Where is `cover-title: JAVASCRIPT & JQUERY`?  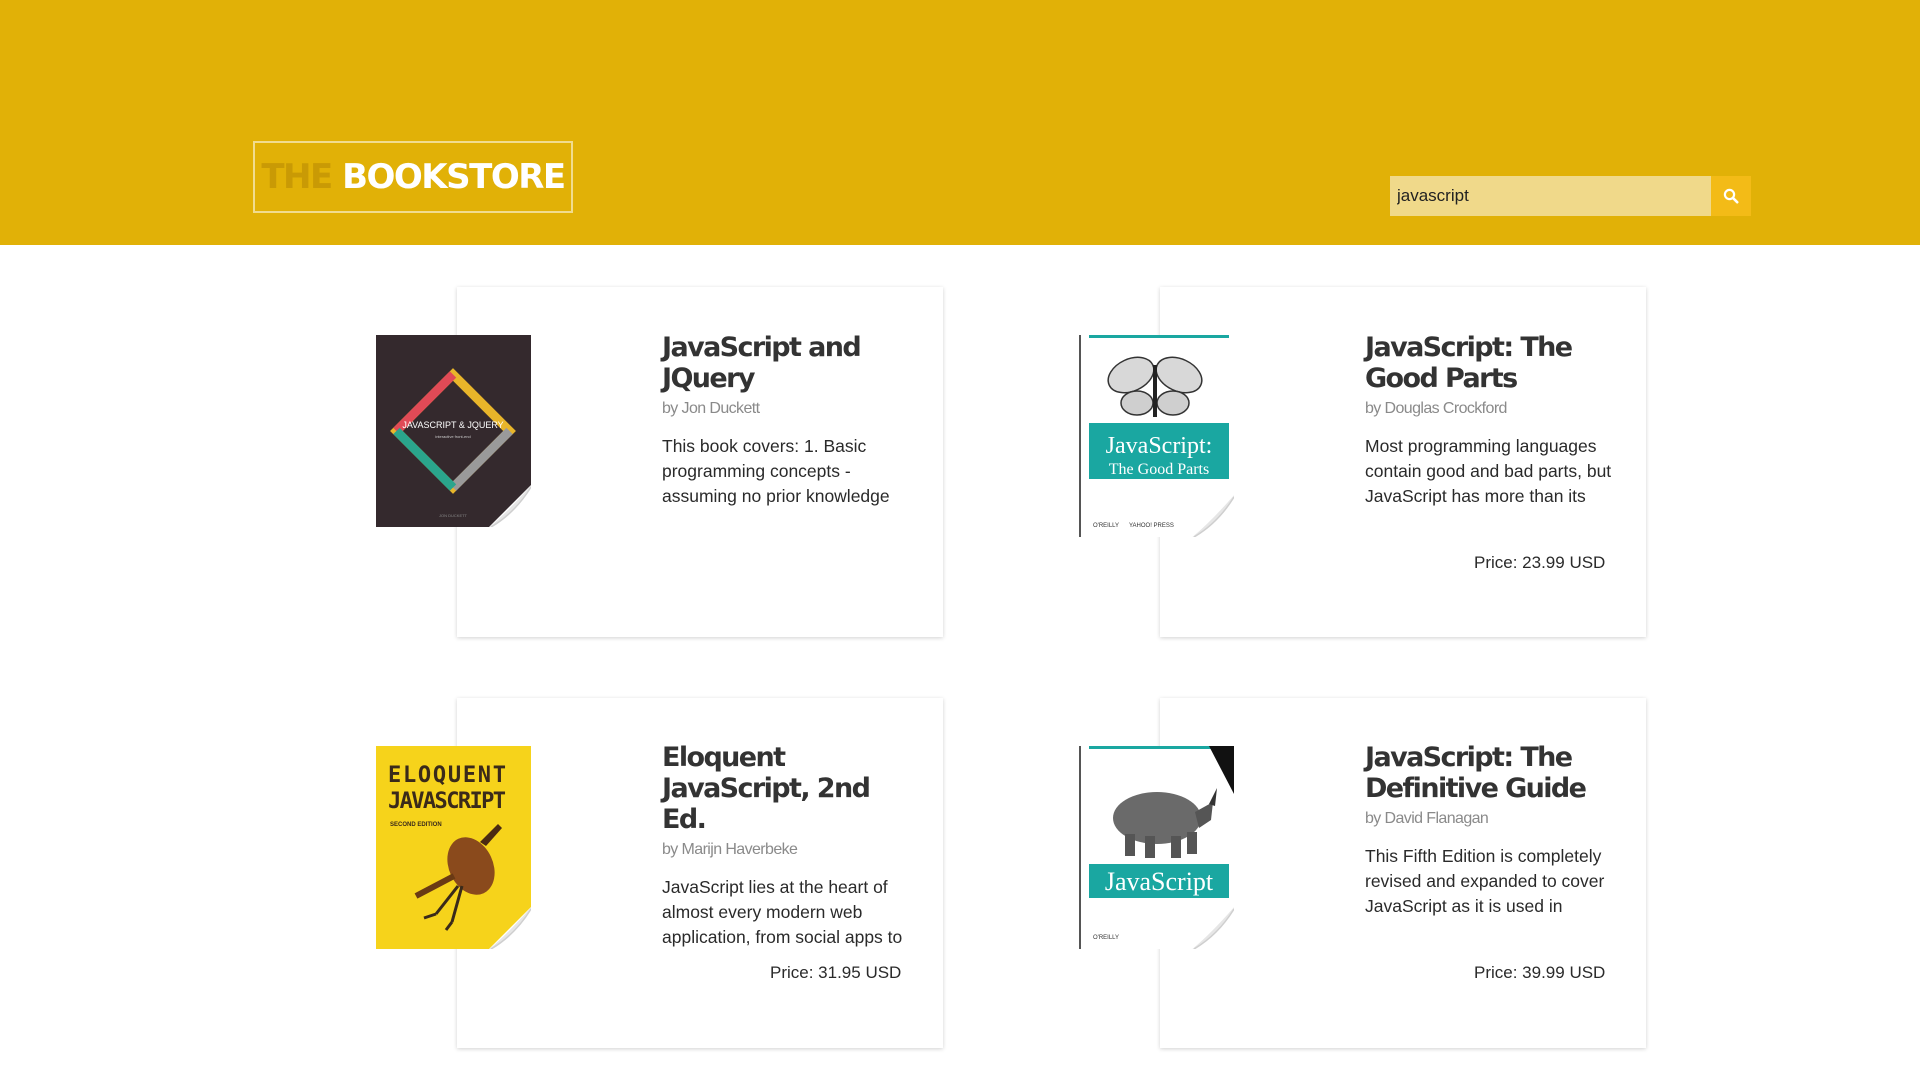 cover-title: JAVASCRIPT & JQUERY is located at coordinates (452, 425).